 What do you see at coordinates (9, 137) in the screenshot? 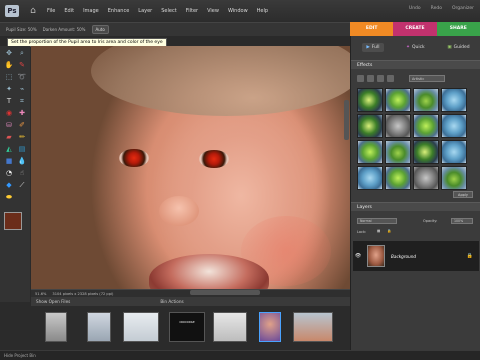
I see `eraser-tool-icon: ▰` at bounding box center [9, 137].